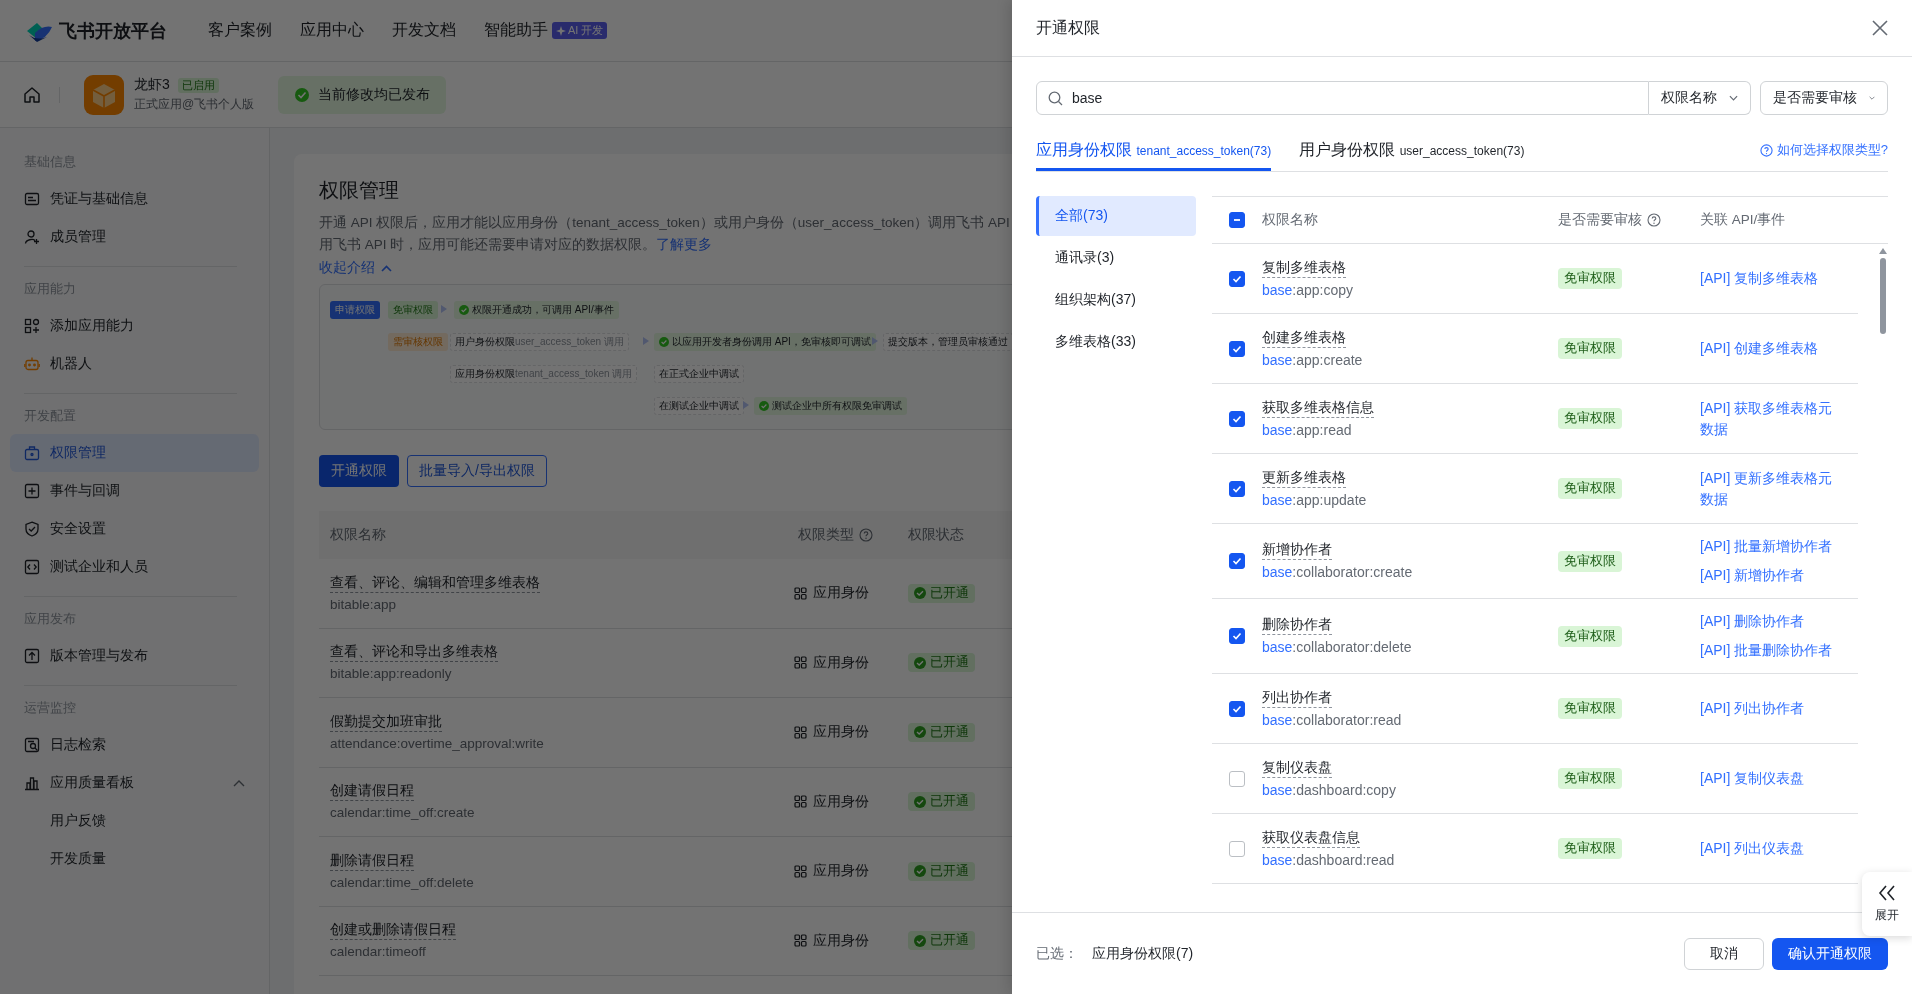 The height and width of the screenshot is (994, 1912). I want to click on sidebar-item: 机器人, so click(134, 364).